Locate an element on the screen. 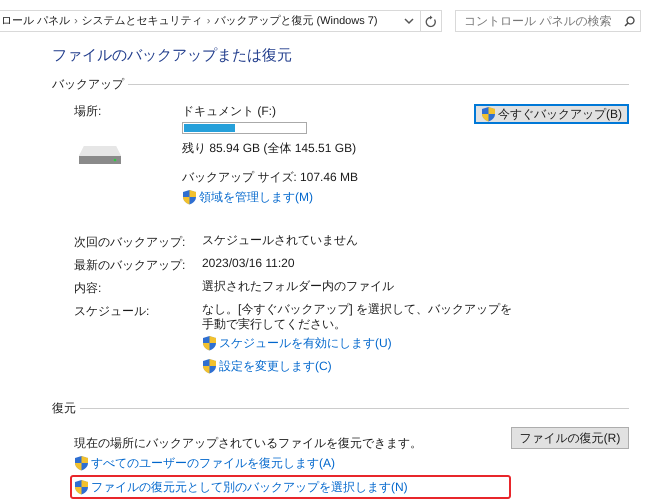 This screenshot has height=503, width=649. link: 設定を変更します(C) is located at coordinates (415, 366).